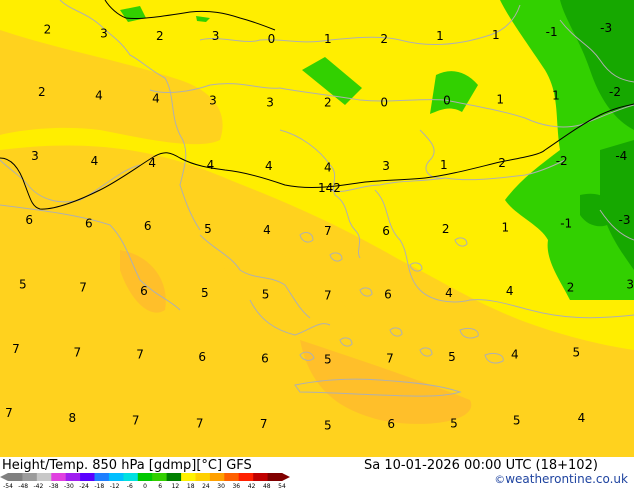  I want to click on color-scale-tick: 6, so click(160, 486).